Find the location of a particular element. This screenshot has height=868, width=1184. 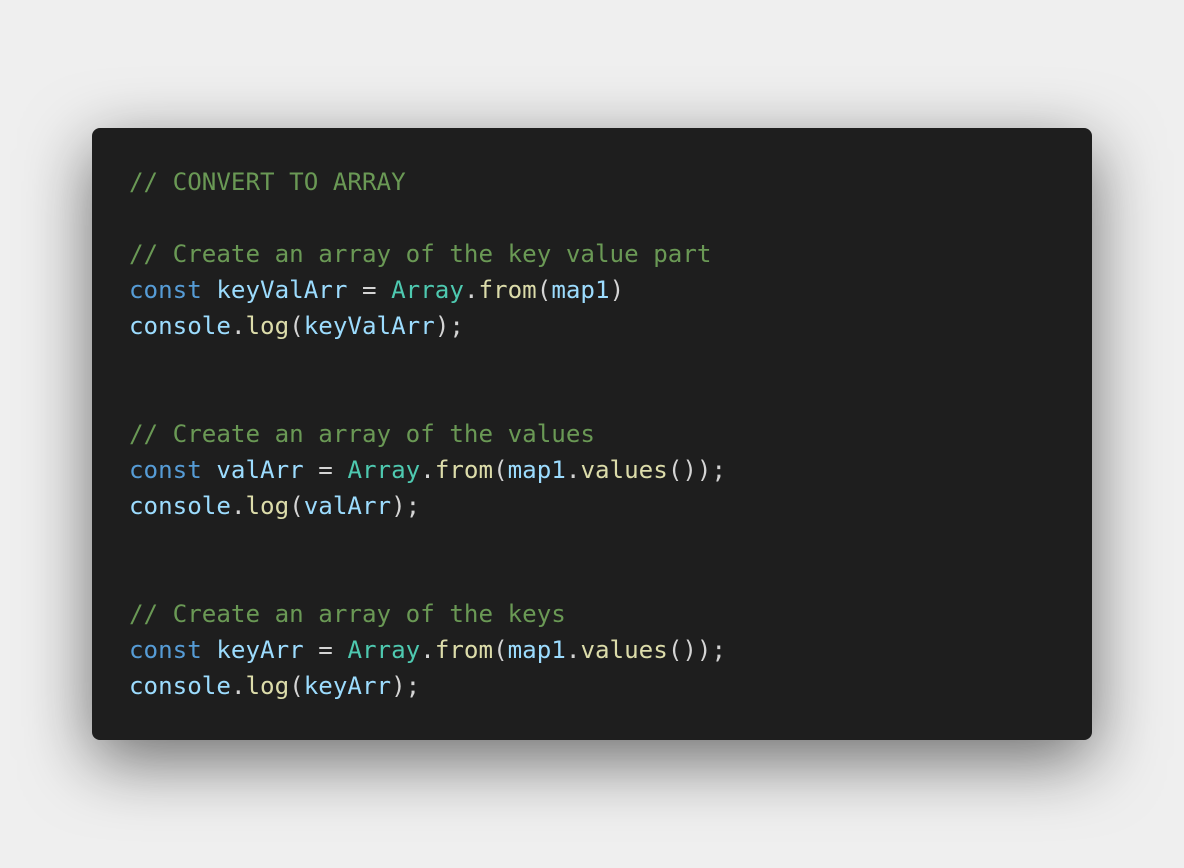

code-line: const keyValArr = Array.from(map1) is located at coordinates (610, 290).